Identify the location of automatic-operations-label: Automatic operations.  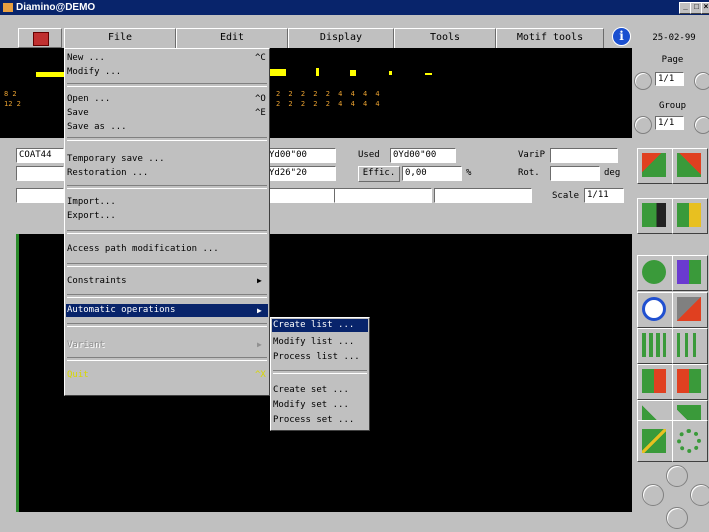
(121, 310).